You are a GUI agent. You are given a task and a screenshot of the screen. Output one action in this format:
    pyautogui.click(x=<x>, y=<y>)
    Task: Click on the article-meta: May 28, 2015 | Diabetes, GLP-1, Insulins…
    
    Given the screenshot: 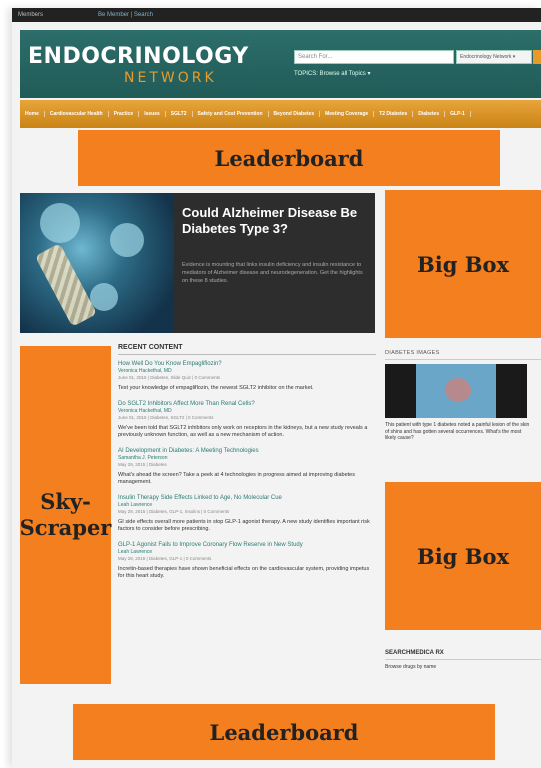 What is the action you would take?
    pyautogui.click(x=174, y=511)
    